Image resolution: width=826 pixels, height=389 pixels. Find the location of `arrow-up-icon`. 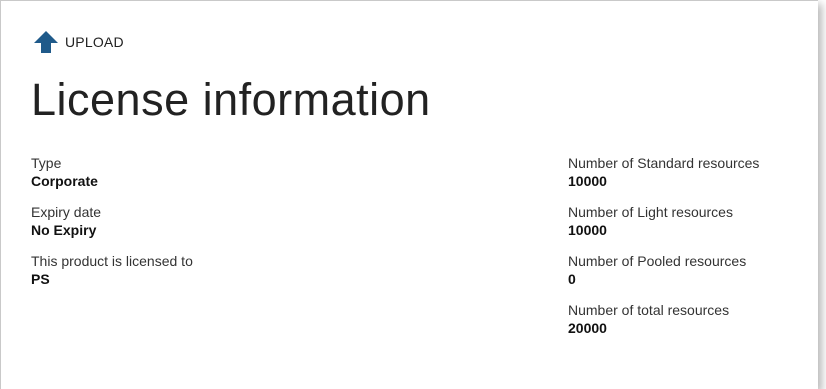

arrow-up-icon is located at coordinates (46, 42).